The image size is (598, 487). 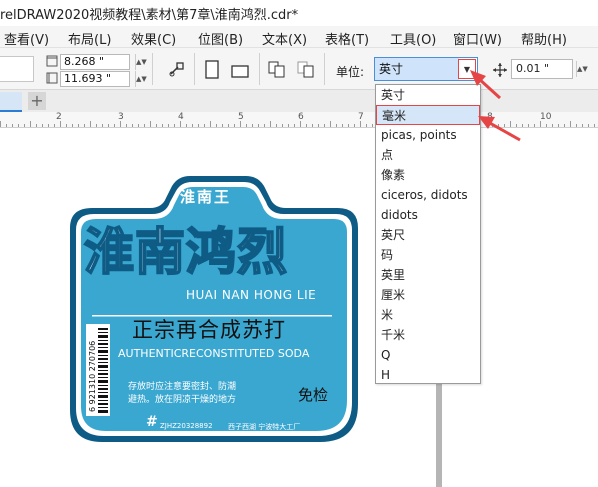 What do you see at coordinates (428, 115) in the screenshot?
I see `units-option-highlighted: 毫米` at bounding box center [428, 115].